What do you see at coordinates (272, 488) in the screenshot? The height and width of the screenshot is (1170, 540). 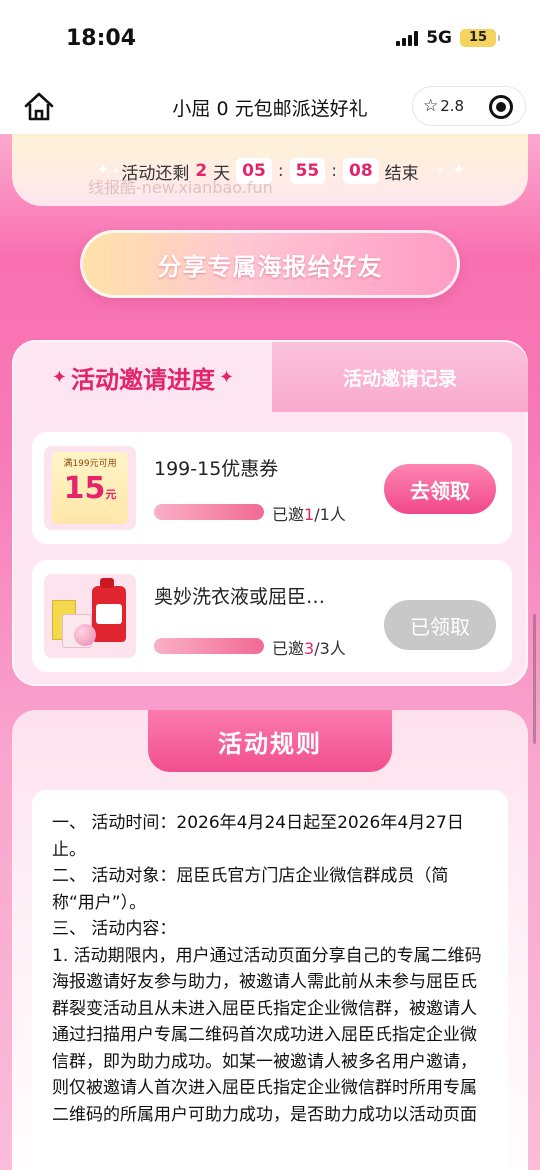 I see `reward-item: 满199元可用 15元 199-15优惠券 已邀1/1人 去领取` at bounding box center [272, 488].